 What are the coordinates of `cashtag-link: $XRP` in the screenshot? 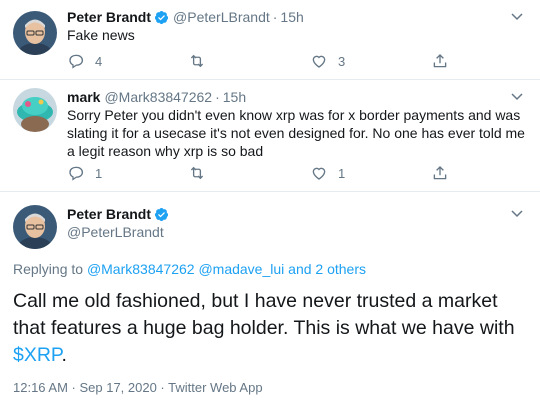 It's located at (37, 355).